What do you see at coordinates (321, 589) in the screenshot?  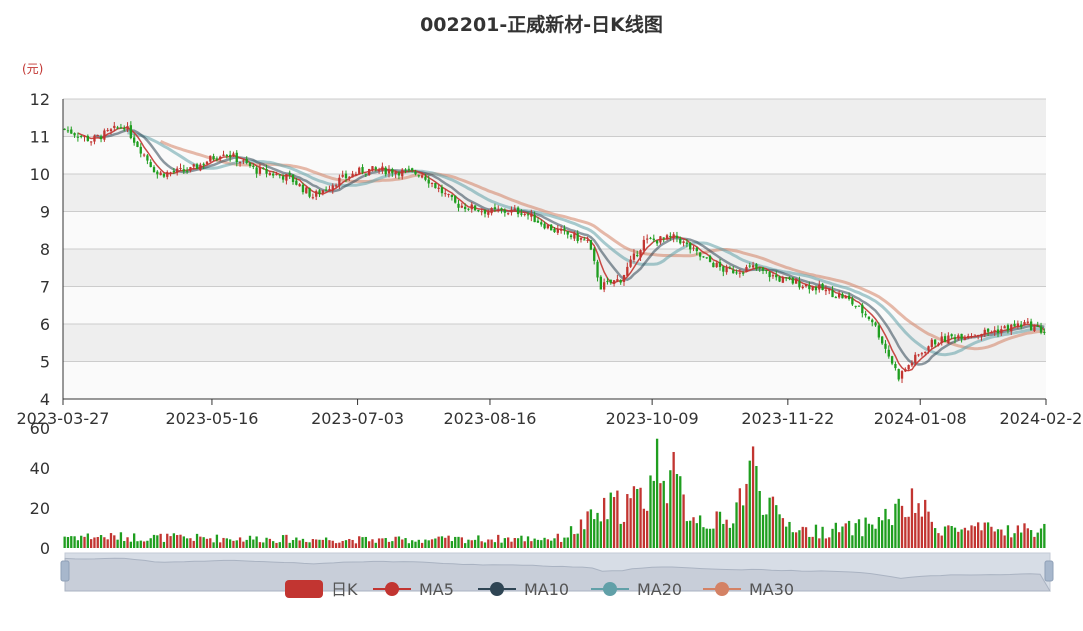 I see `legend-item: 日K` at bounding box center [321, 589].